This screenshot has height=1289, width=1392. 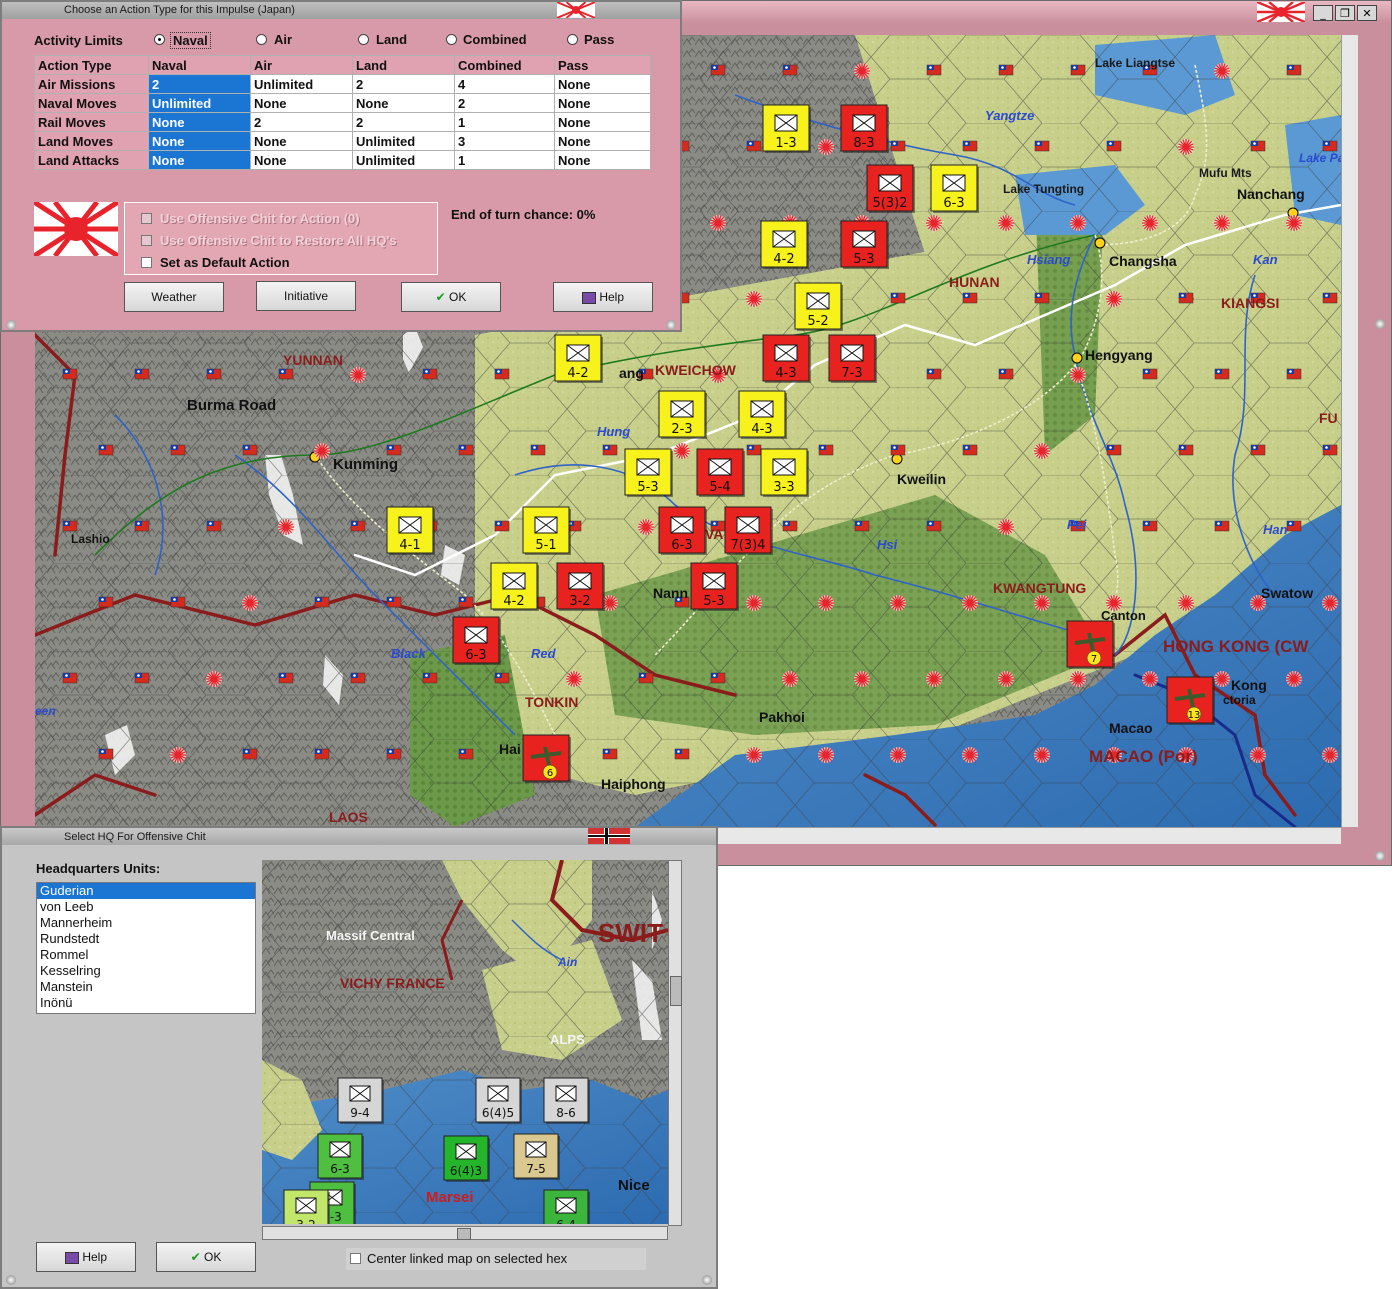 I want to click on weather-button: Weather, so click(x=174, y=297).